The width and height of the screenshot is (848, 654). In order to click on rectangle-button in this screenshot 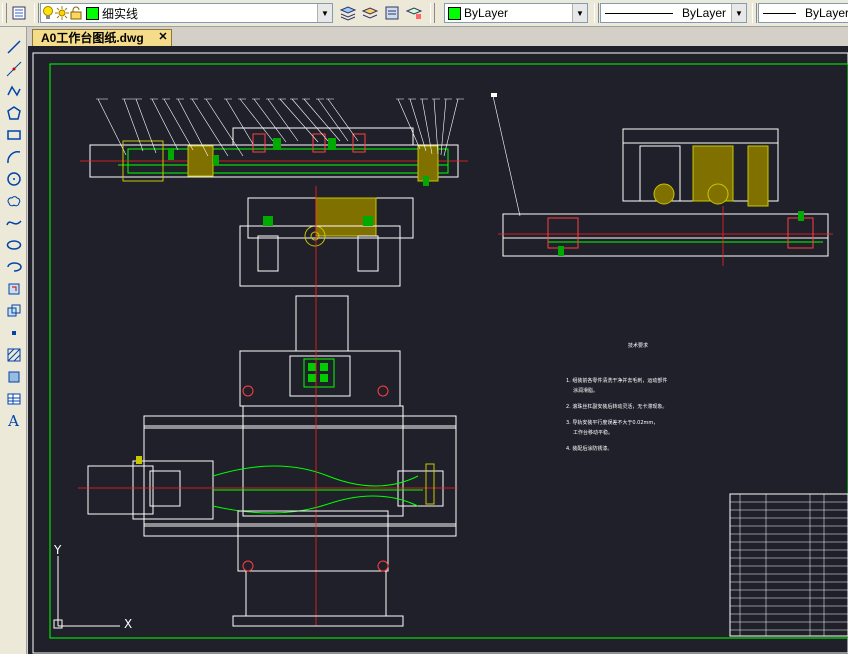, I will do `click(13, 135)`.